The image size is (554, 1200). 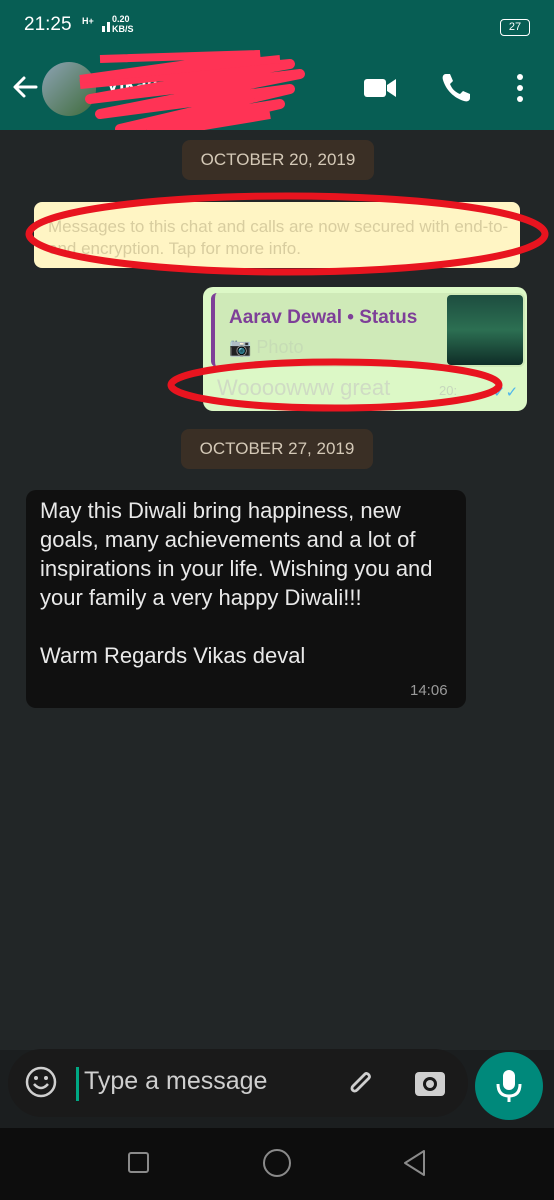 I want to click on battery-icon: 27, so click(x=515, y=27).